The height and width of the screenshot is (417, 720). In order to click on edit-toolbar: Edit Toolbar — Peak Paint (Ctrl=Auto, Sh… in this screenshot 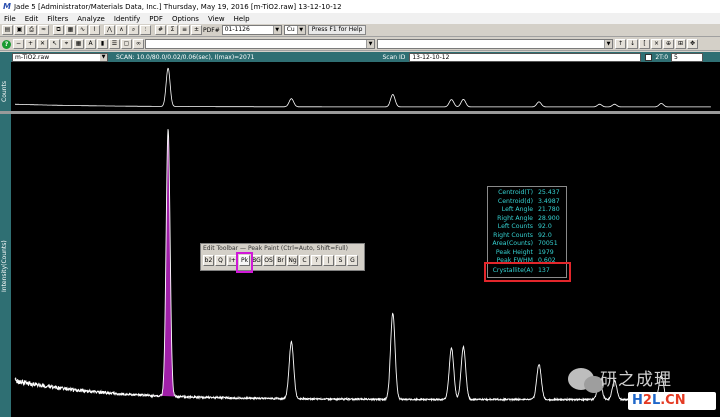, I will do `click(282, 257)`.